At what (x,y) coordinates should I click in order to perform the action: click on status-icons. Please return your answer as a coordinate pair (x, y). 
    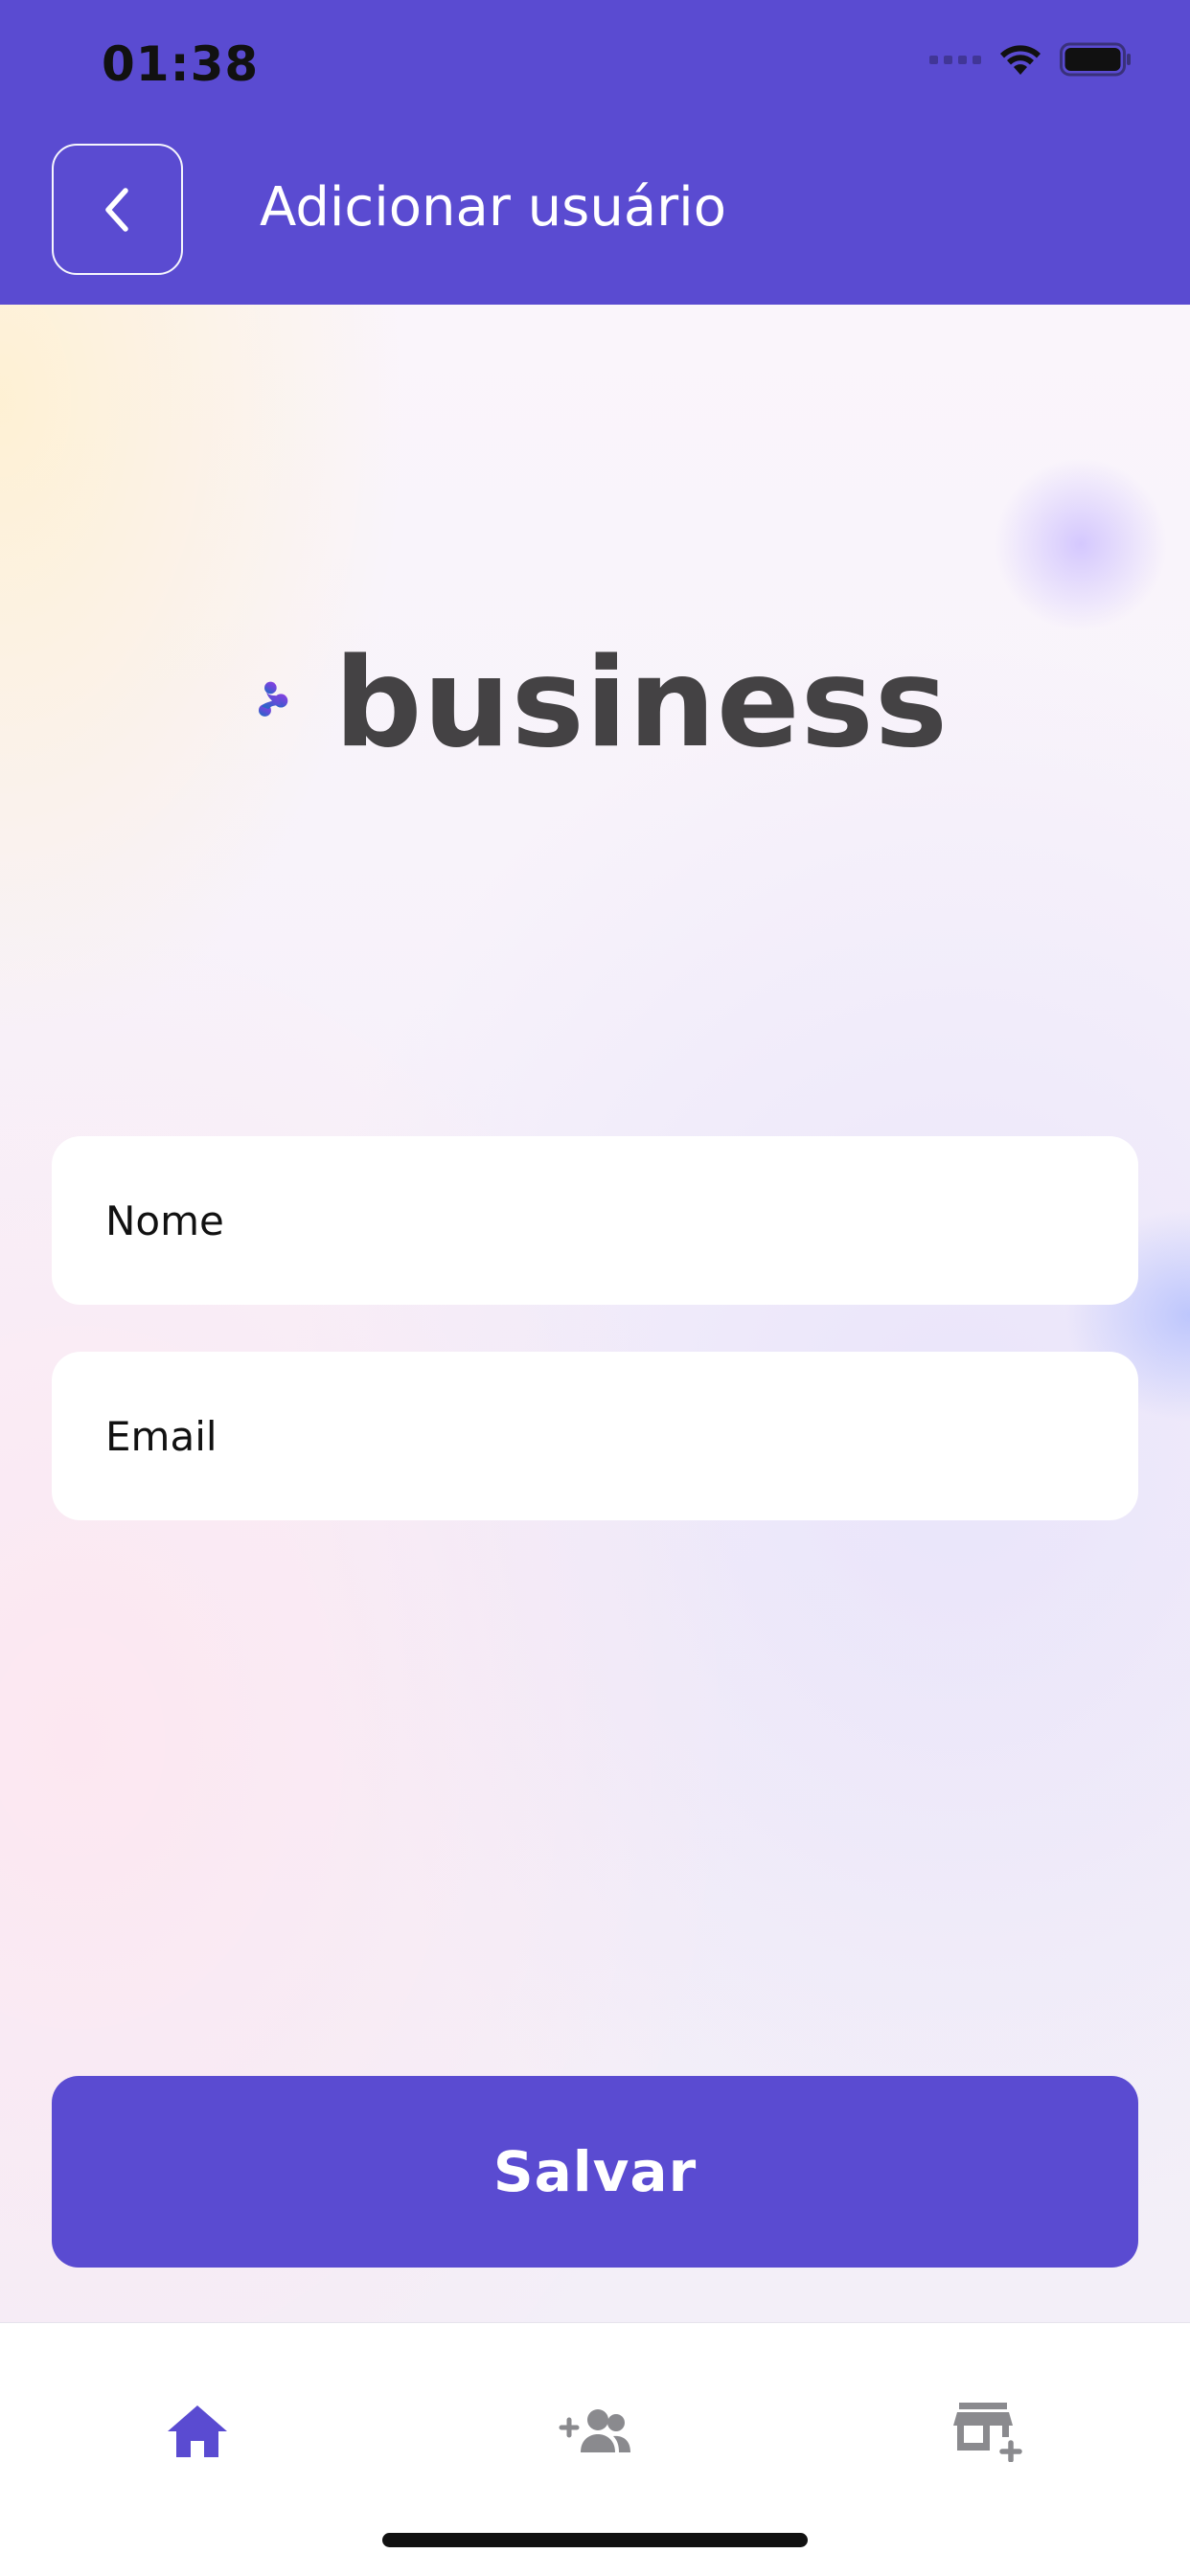
    Looking at the image, I should click on (1031, 60).